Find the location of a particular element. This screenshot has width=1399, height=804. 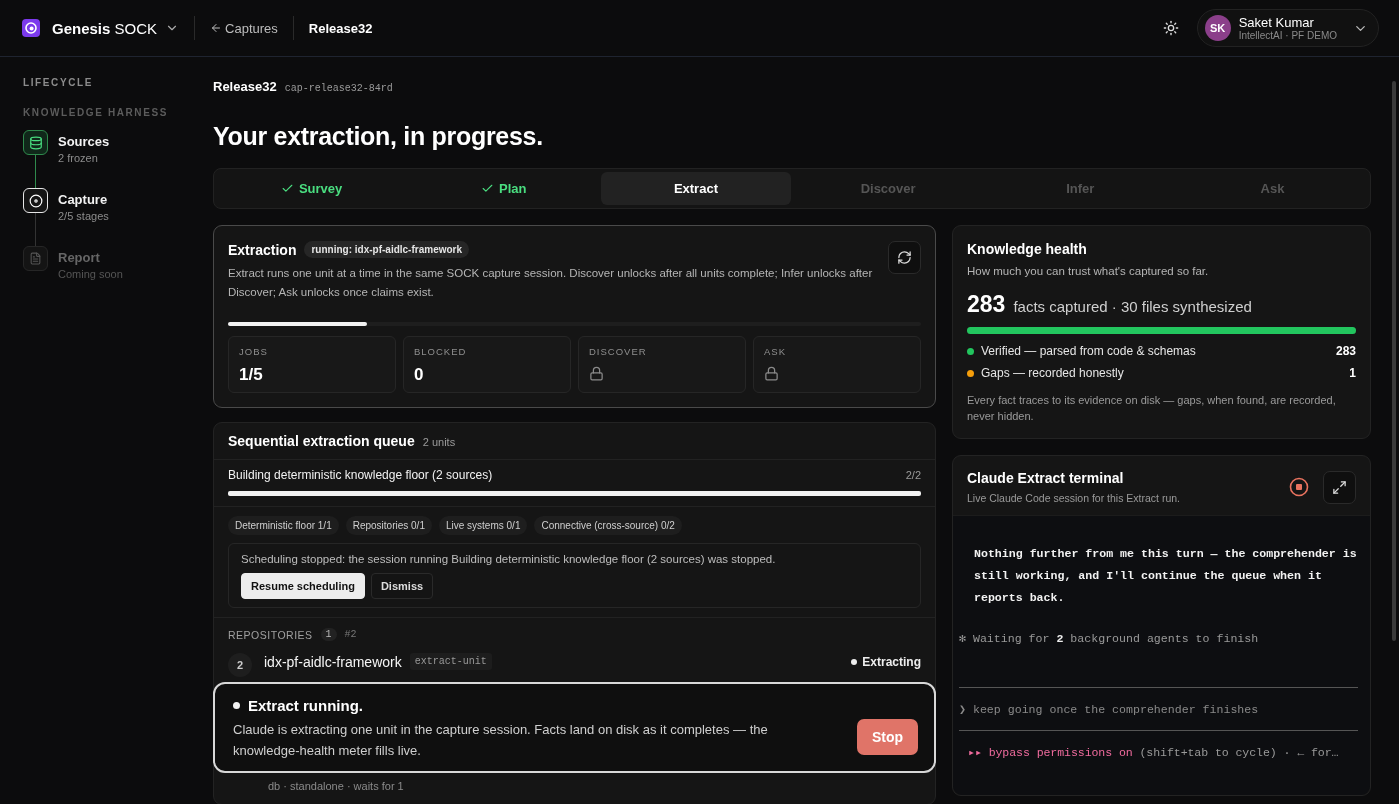

unit-count: 2 units is located at coordinates (439, 442).